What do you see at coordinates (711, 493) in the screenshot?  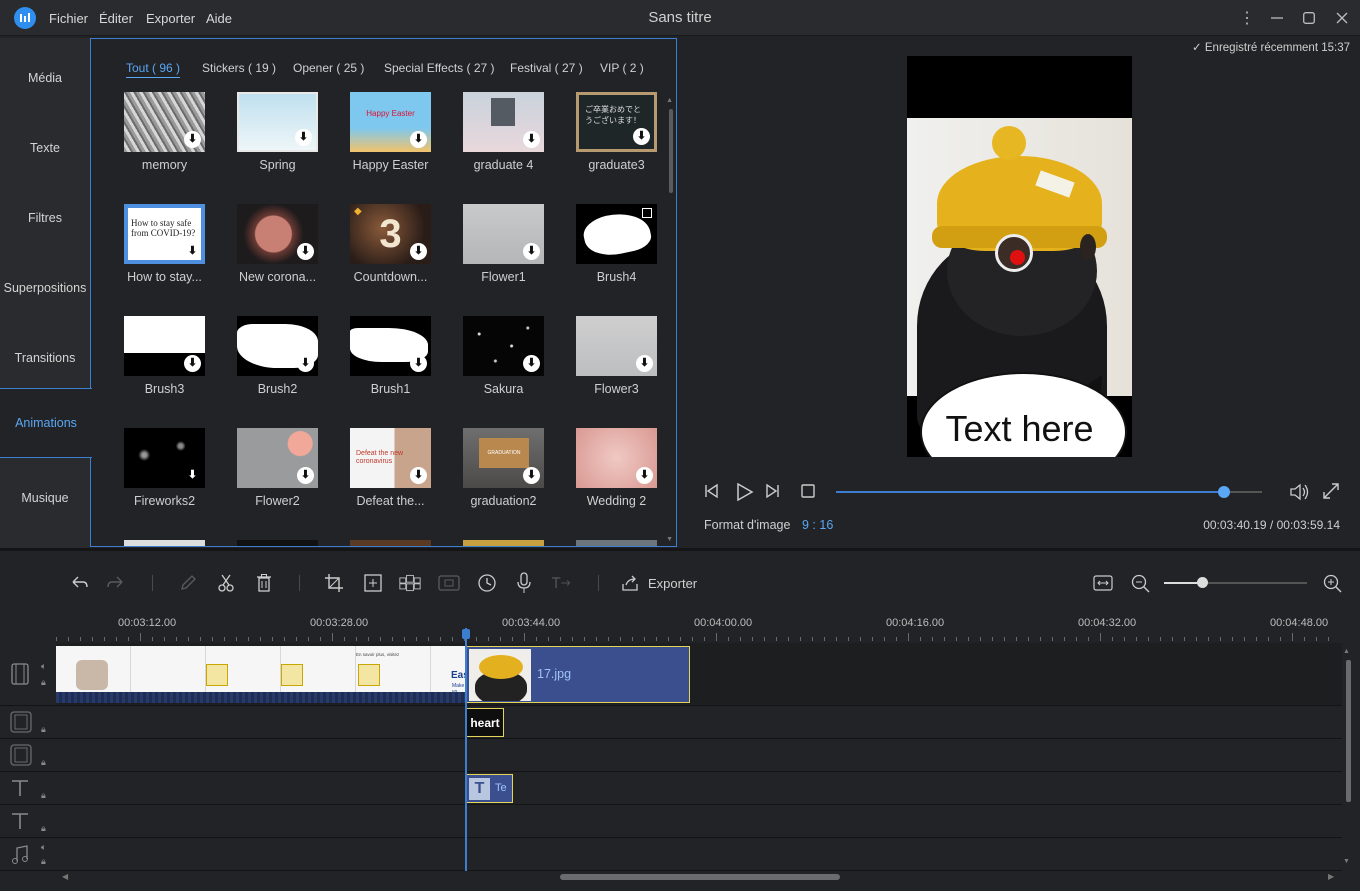 I see `step-back-icon` at bounding box center [711, 493].